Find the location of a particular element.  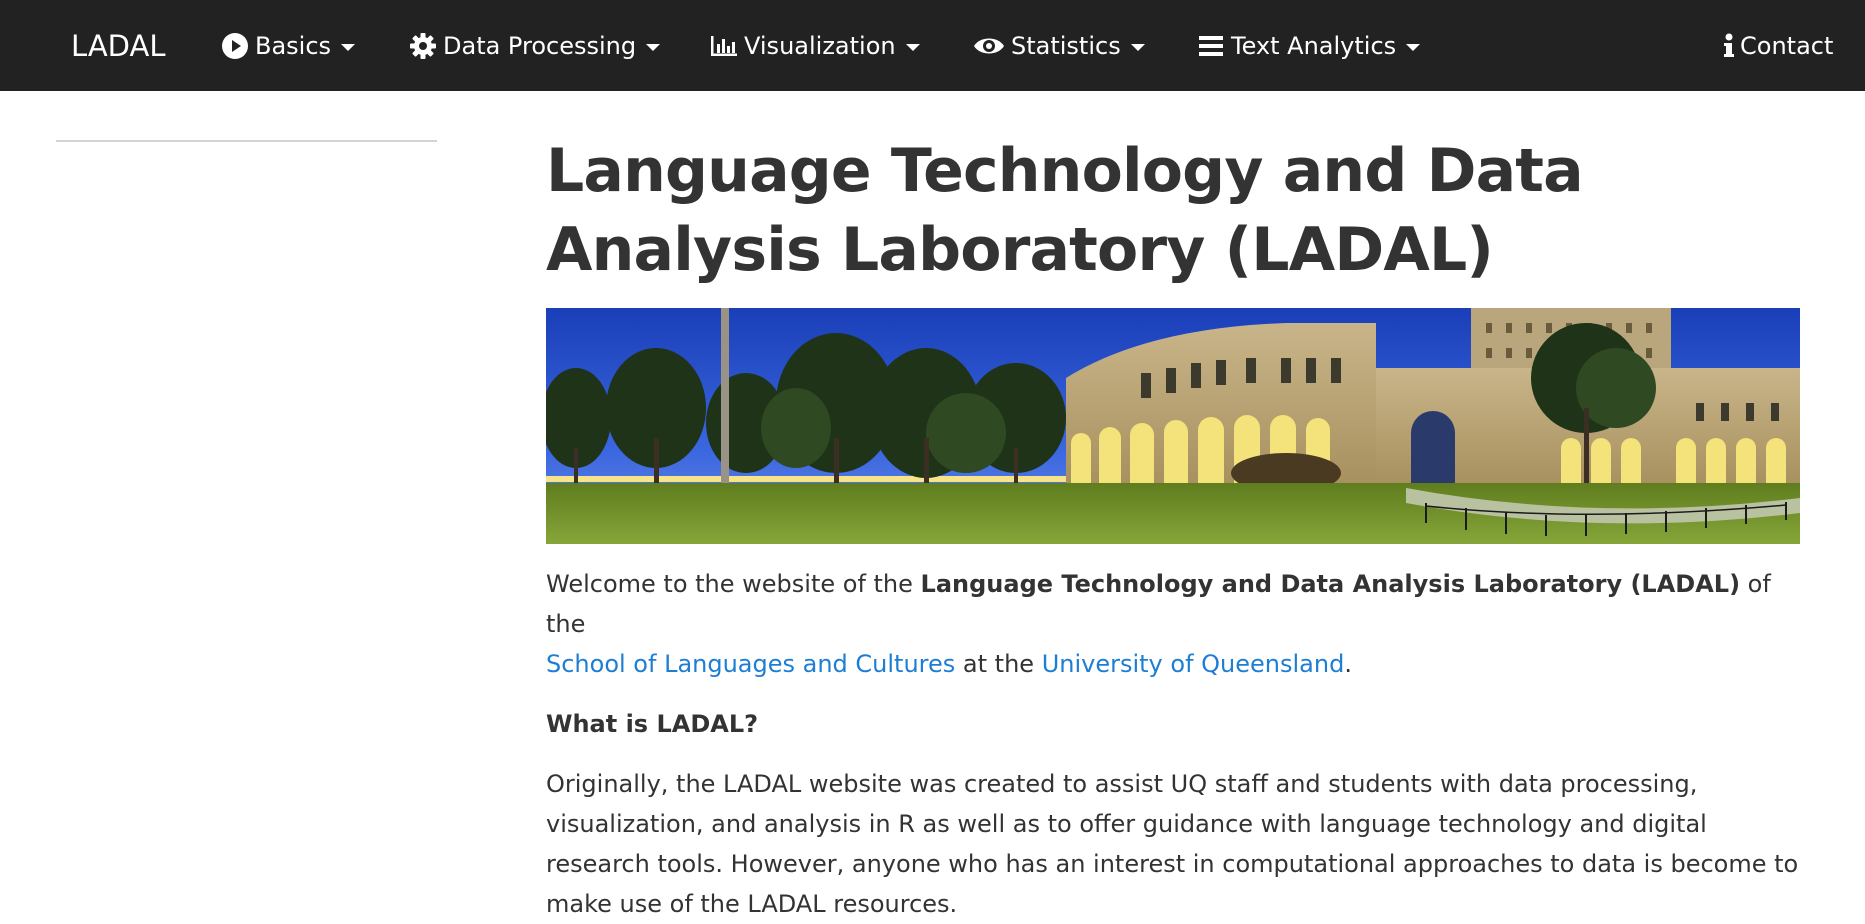

sidebar-toc-divider is located at coordinates (246, 141).